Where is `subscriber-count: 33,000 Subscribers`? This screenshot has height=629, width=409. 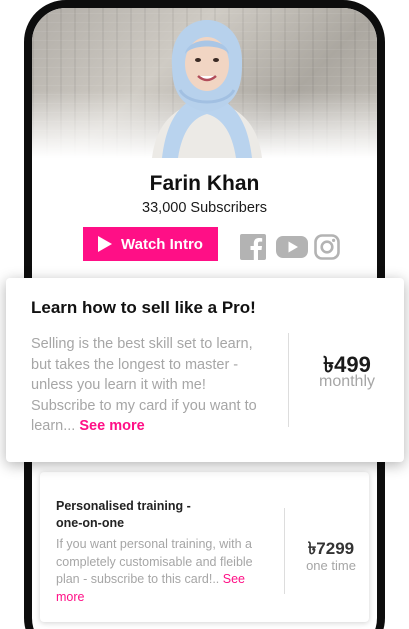 subscriber-count: 33,000 Subscribers is located at coordinates (204, 208).